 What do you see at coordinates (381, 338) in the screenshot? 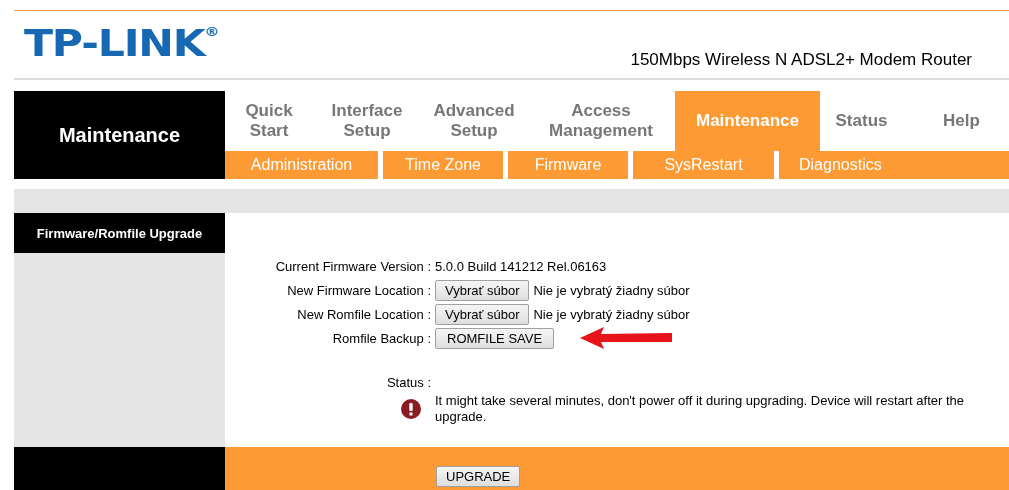
I see `field-label: Romfile Backup :` at bounding box center [381, 338].